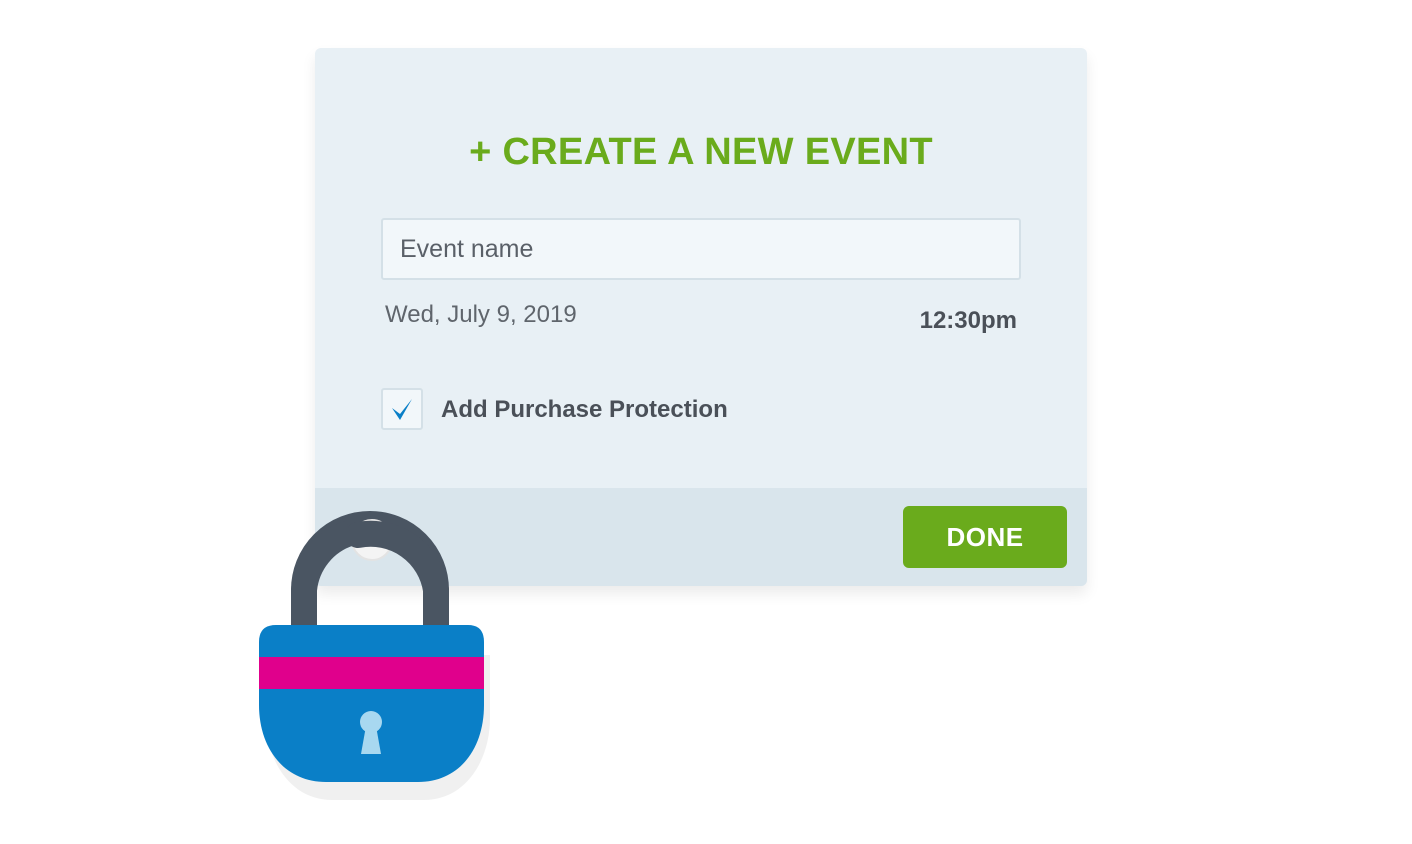  Describe the element at coordinates (968, 321) in the screenshot. I see `event-time: 12:30pm` at that location.